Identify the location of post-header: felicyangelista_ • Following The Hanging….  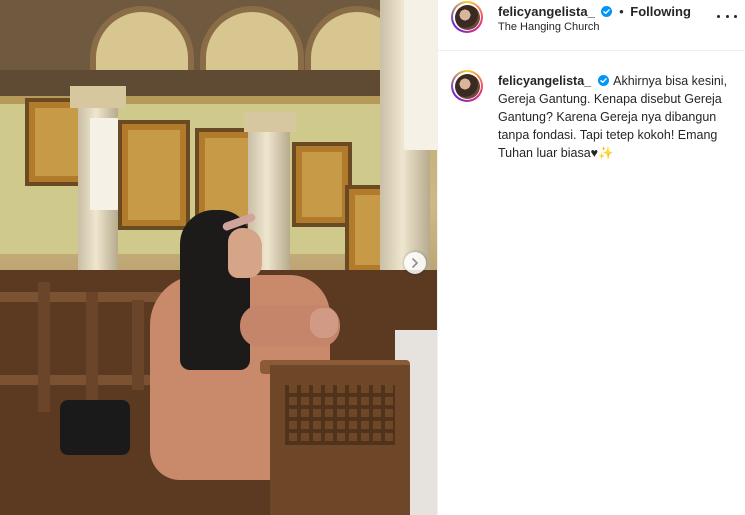
(591, 25).